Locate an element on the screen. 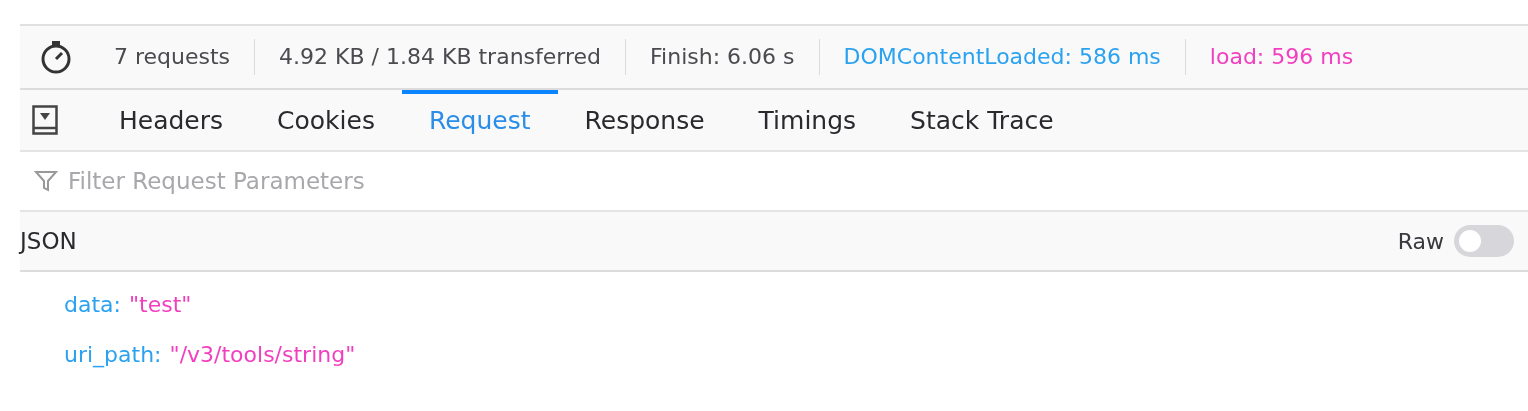 This screenshot has height=411, width=1528. summary-text: DOMContentLoaded: 586 ms is located at coordinates (1001, 57).